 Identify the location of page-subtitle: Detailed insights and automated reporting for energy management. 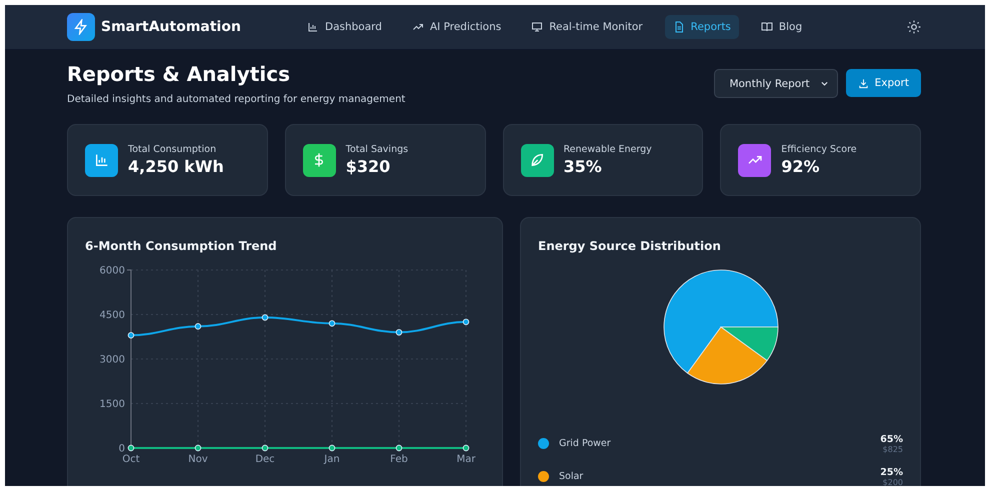
(236, 99).